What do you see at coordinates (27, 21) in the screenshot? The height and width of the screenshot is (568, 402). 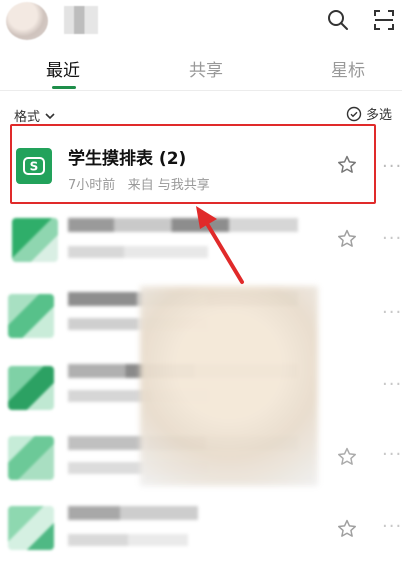 I see `avatar` at bounding box center [27, 21].